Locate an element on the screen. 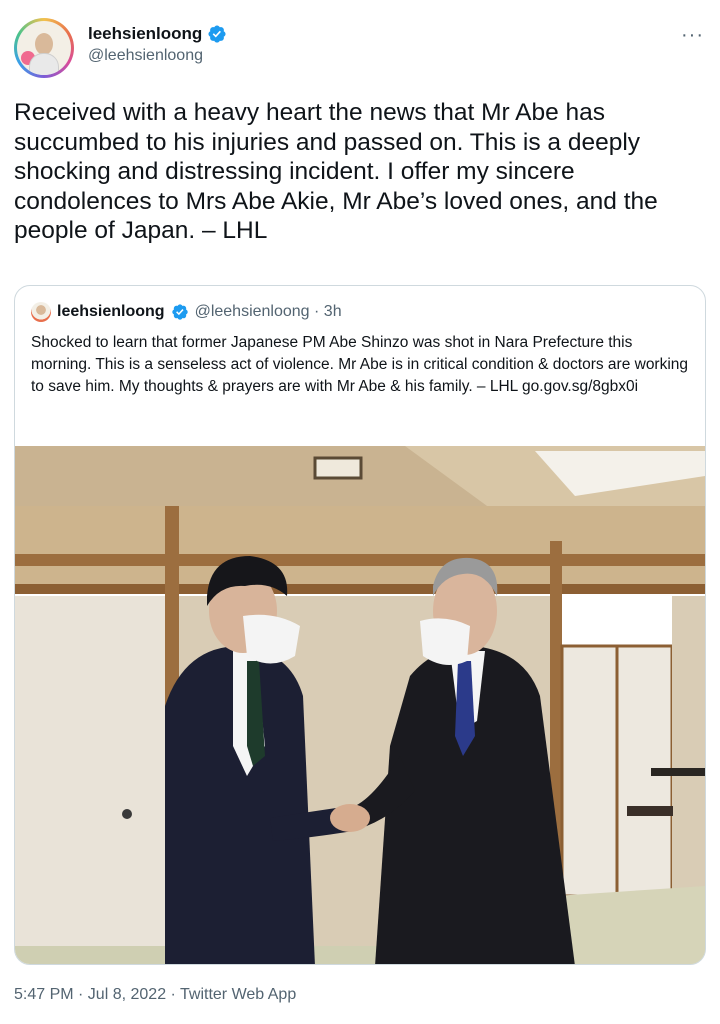  quoted-tweet-header: leehsienloong @leehsienloong · 3h is located at coordinates (186, 312).